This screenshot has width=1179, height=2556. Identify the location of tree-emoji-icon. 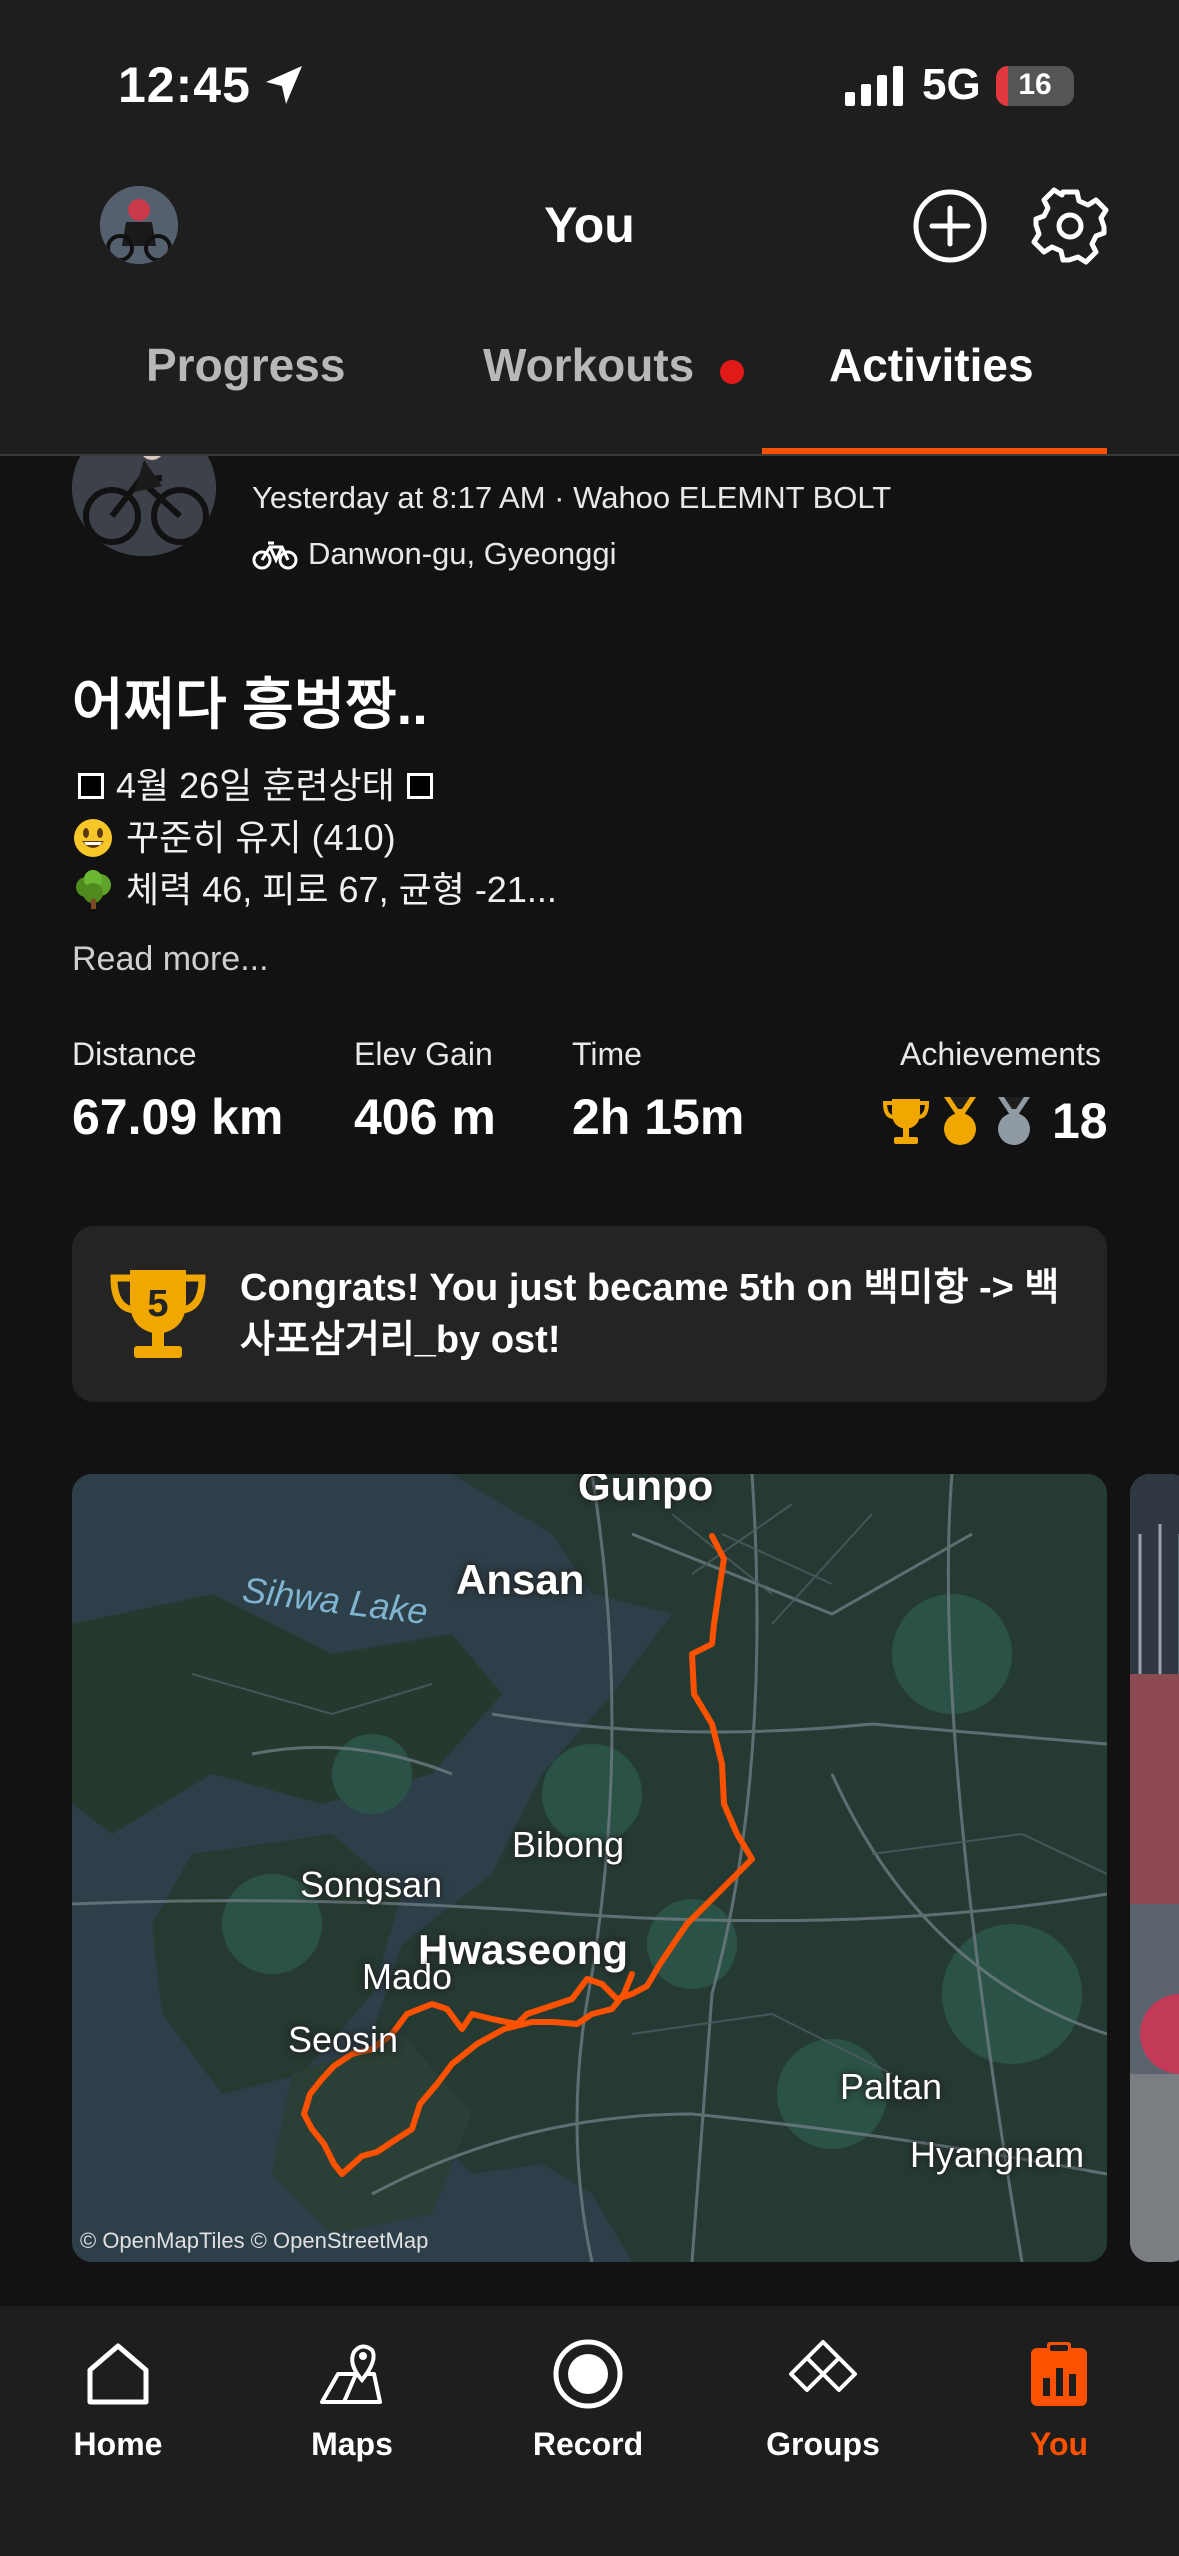
(93, 889).